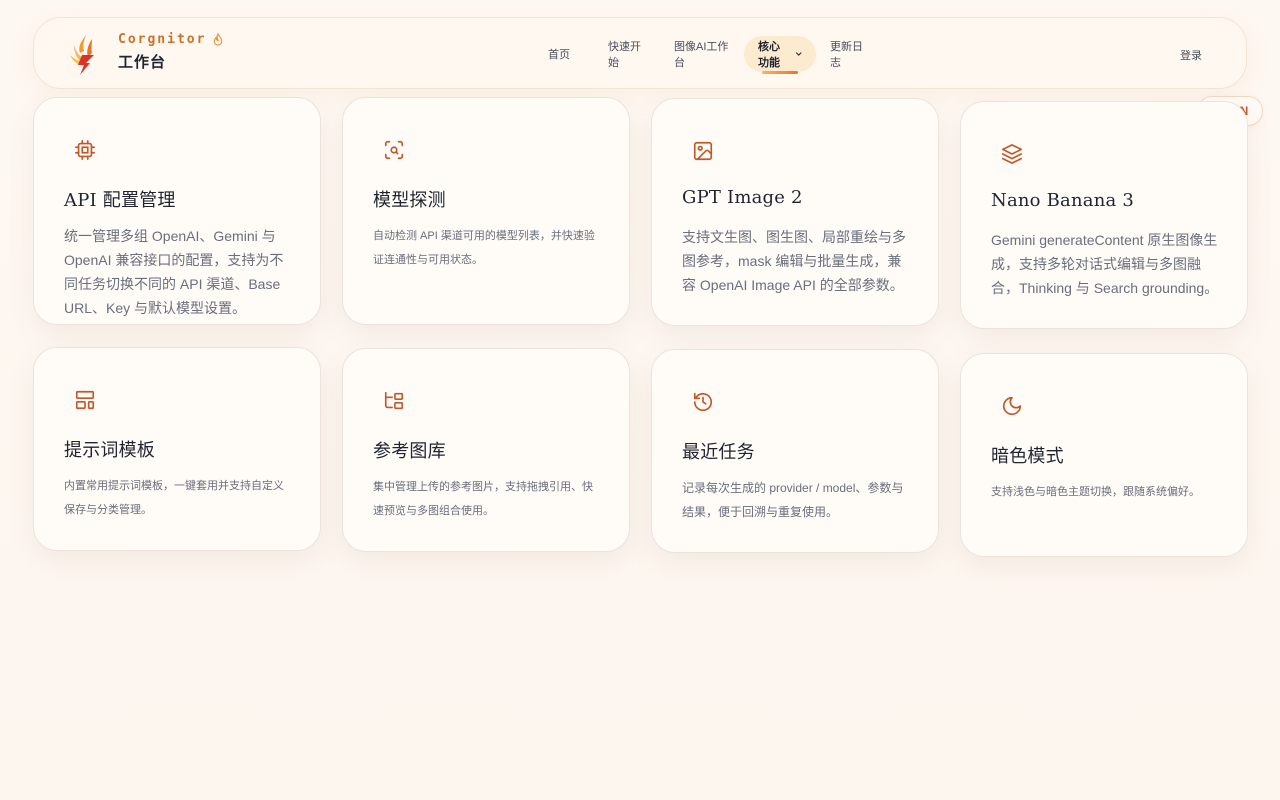 The image size is (1280, 800). I want to click on nav-item-quickstart: 快速开始, so click(627, 54).